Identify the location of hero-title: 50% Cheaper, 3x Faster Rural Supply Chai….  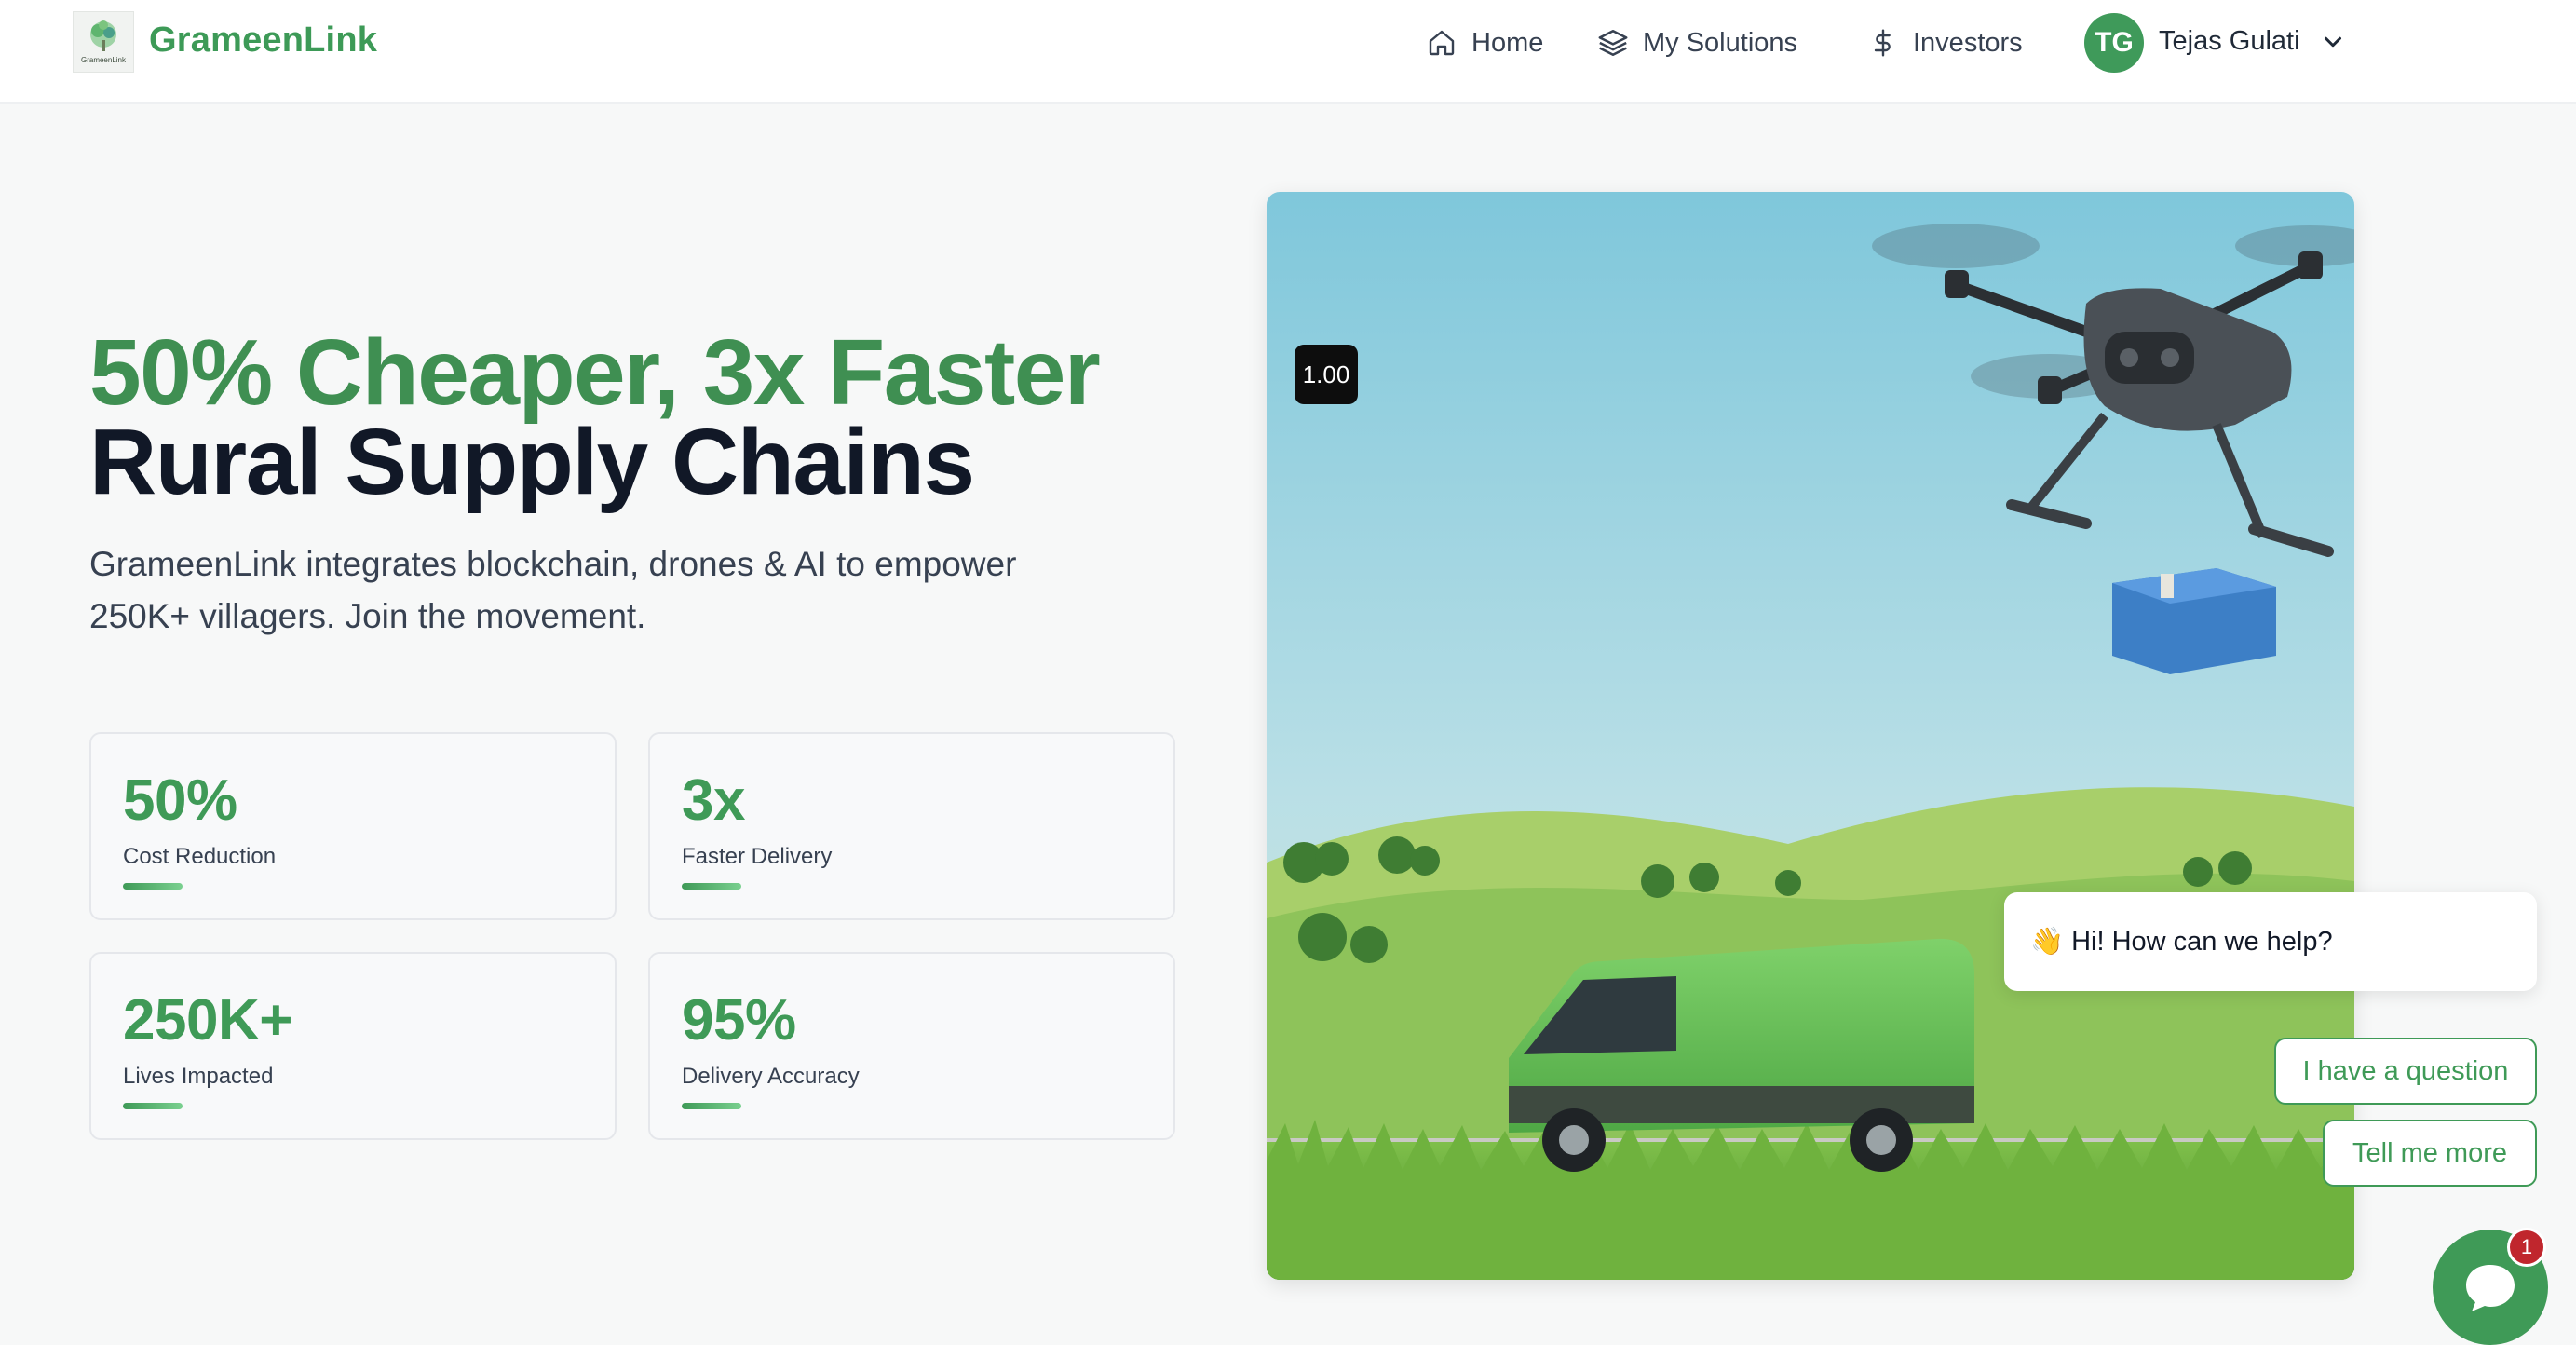
(595, 417).